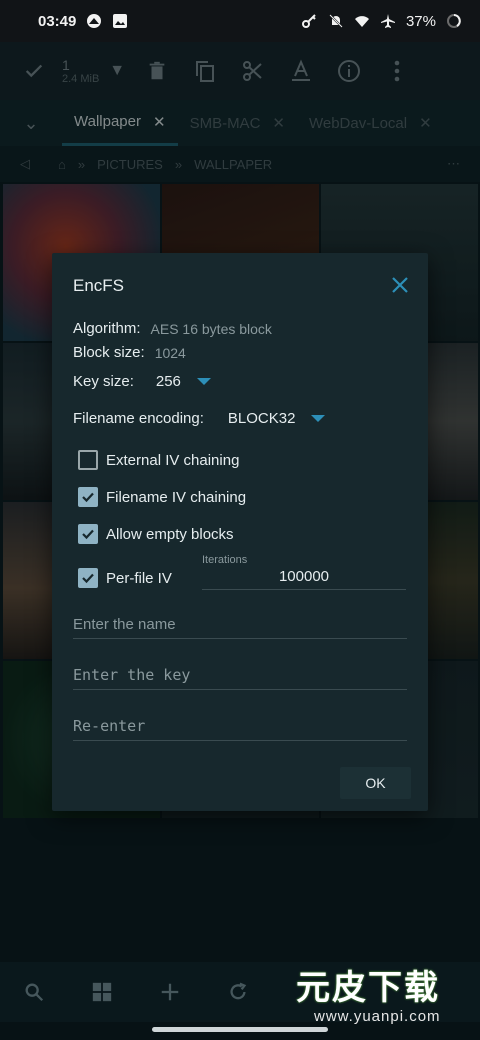 The image size is (480, 1040). Describe the element at coordinates (377, 1016) in the screenshot. I see `watermark-url: www.yuanpi.com` at that location.